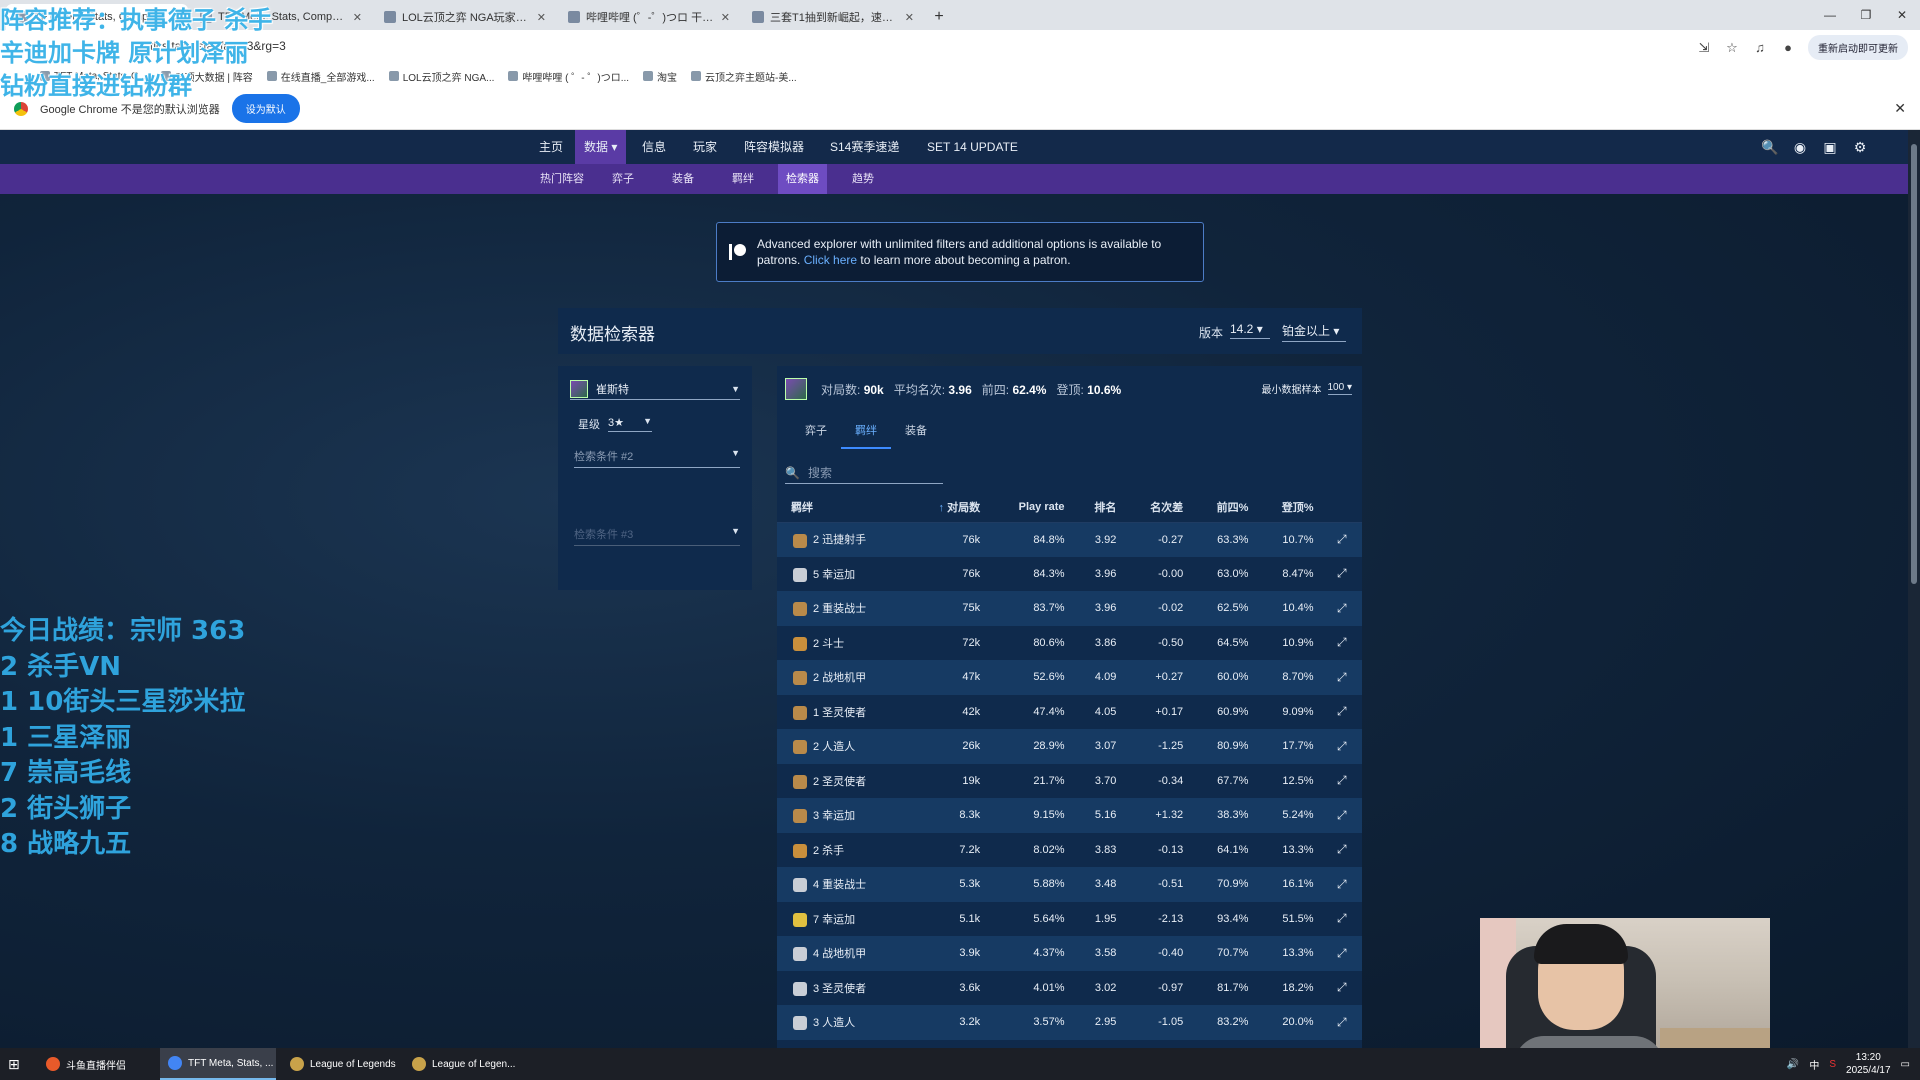 This screenshot has width=1920, height=1080. I want to click on table-row: 2 圣灵使者 19k 21.7% 3.70 -0.34 67.7% 12.5% ⤢, so click(1069, 780).